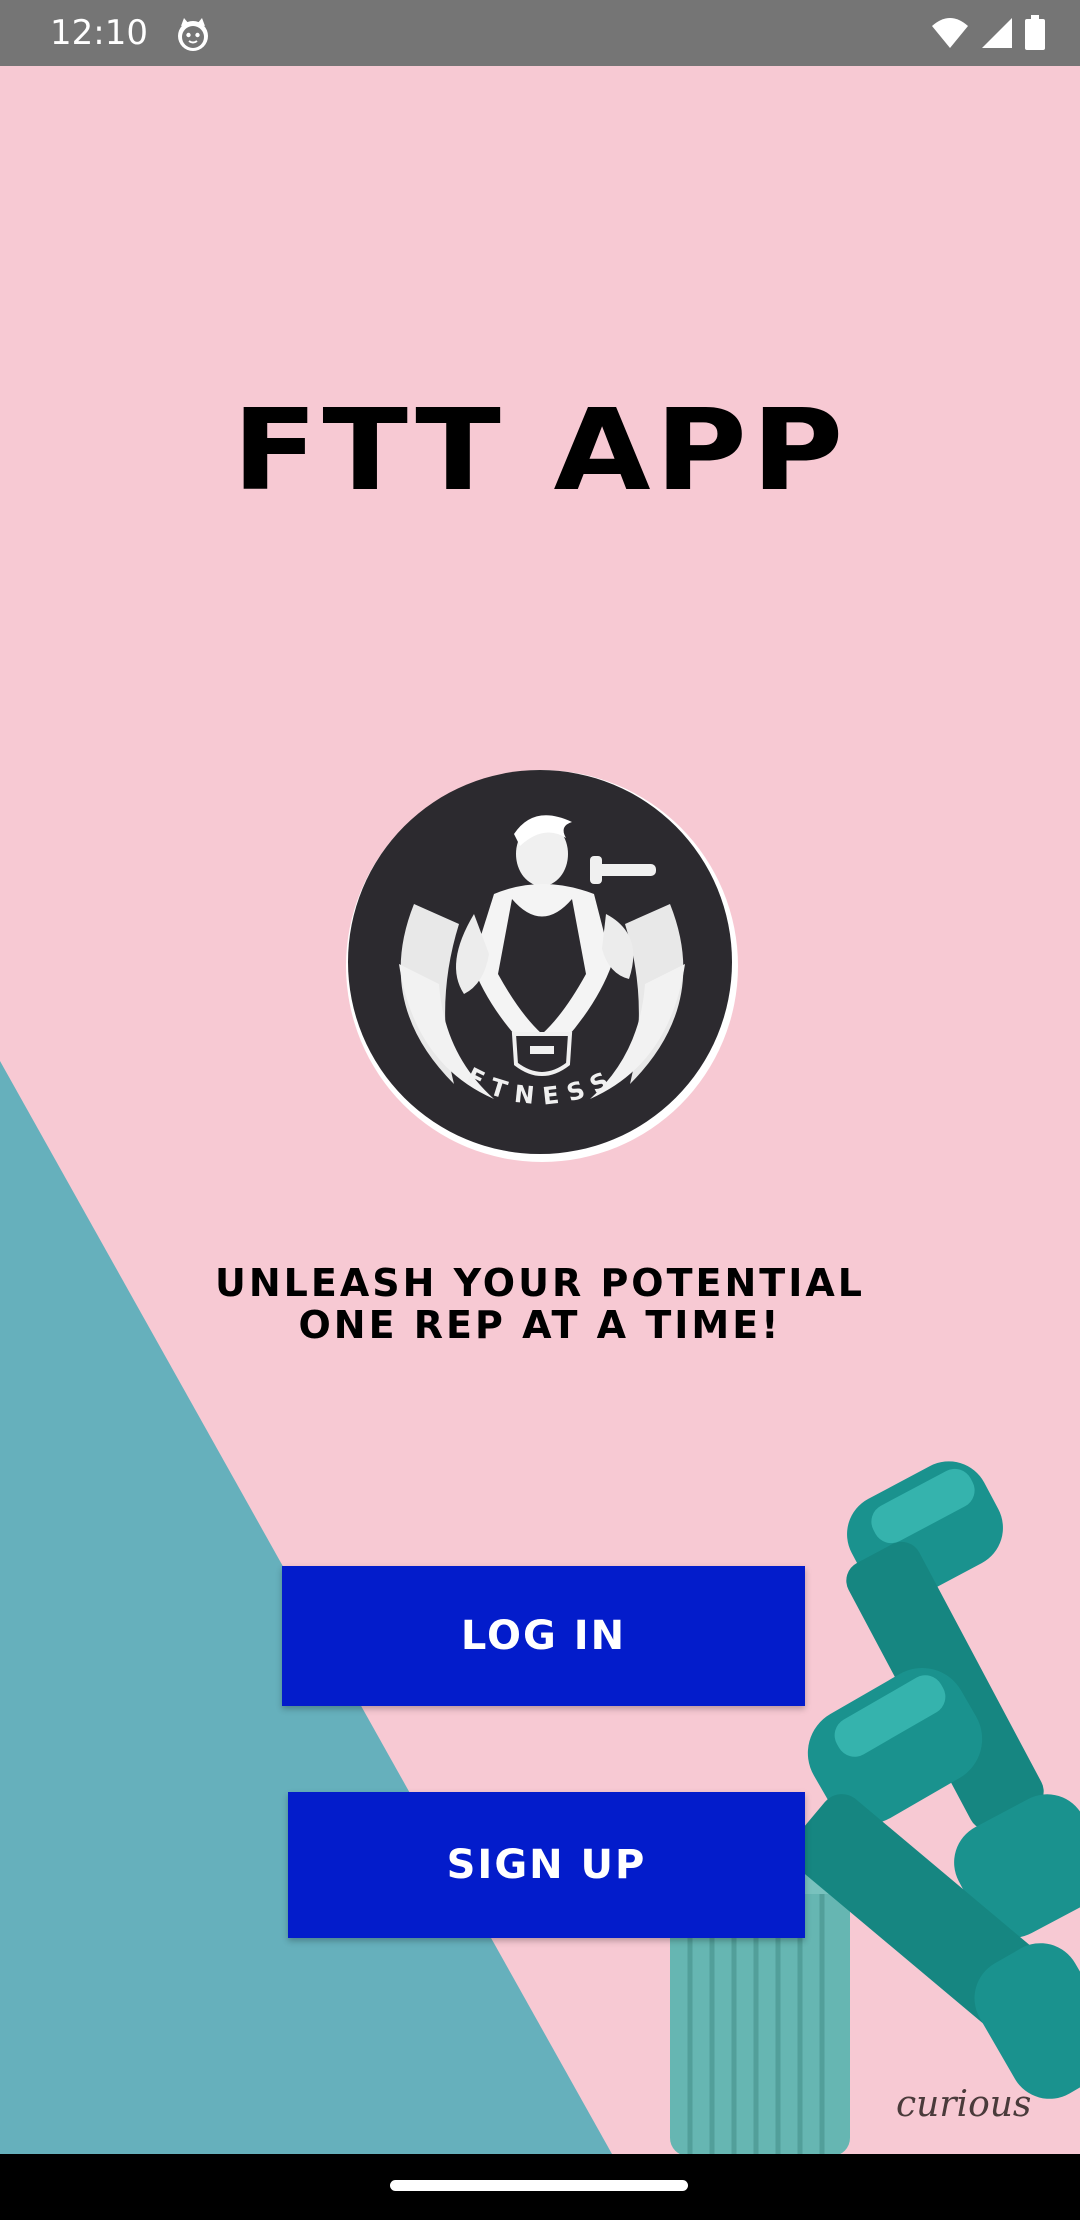  I want to click on watermark-logo: curious, so click(963, 2104).